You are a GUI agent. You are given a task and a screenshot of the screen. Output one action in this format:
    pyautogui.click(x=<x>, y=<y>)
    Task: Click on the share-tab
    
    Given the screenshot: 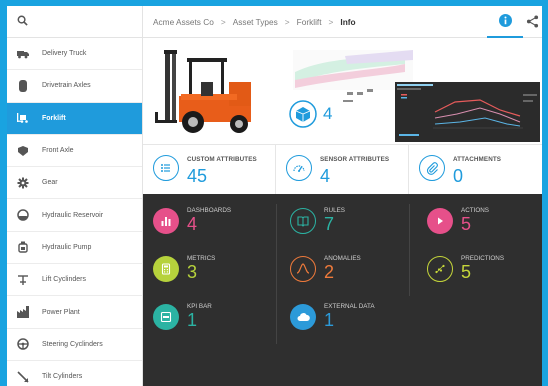 What is the action you would take?
    pyautogui.click(x=532, y=22)
    